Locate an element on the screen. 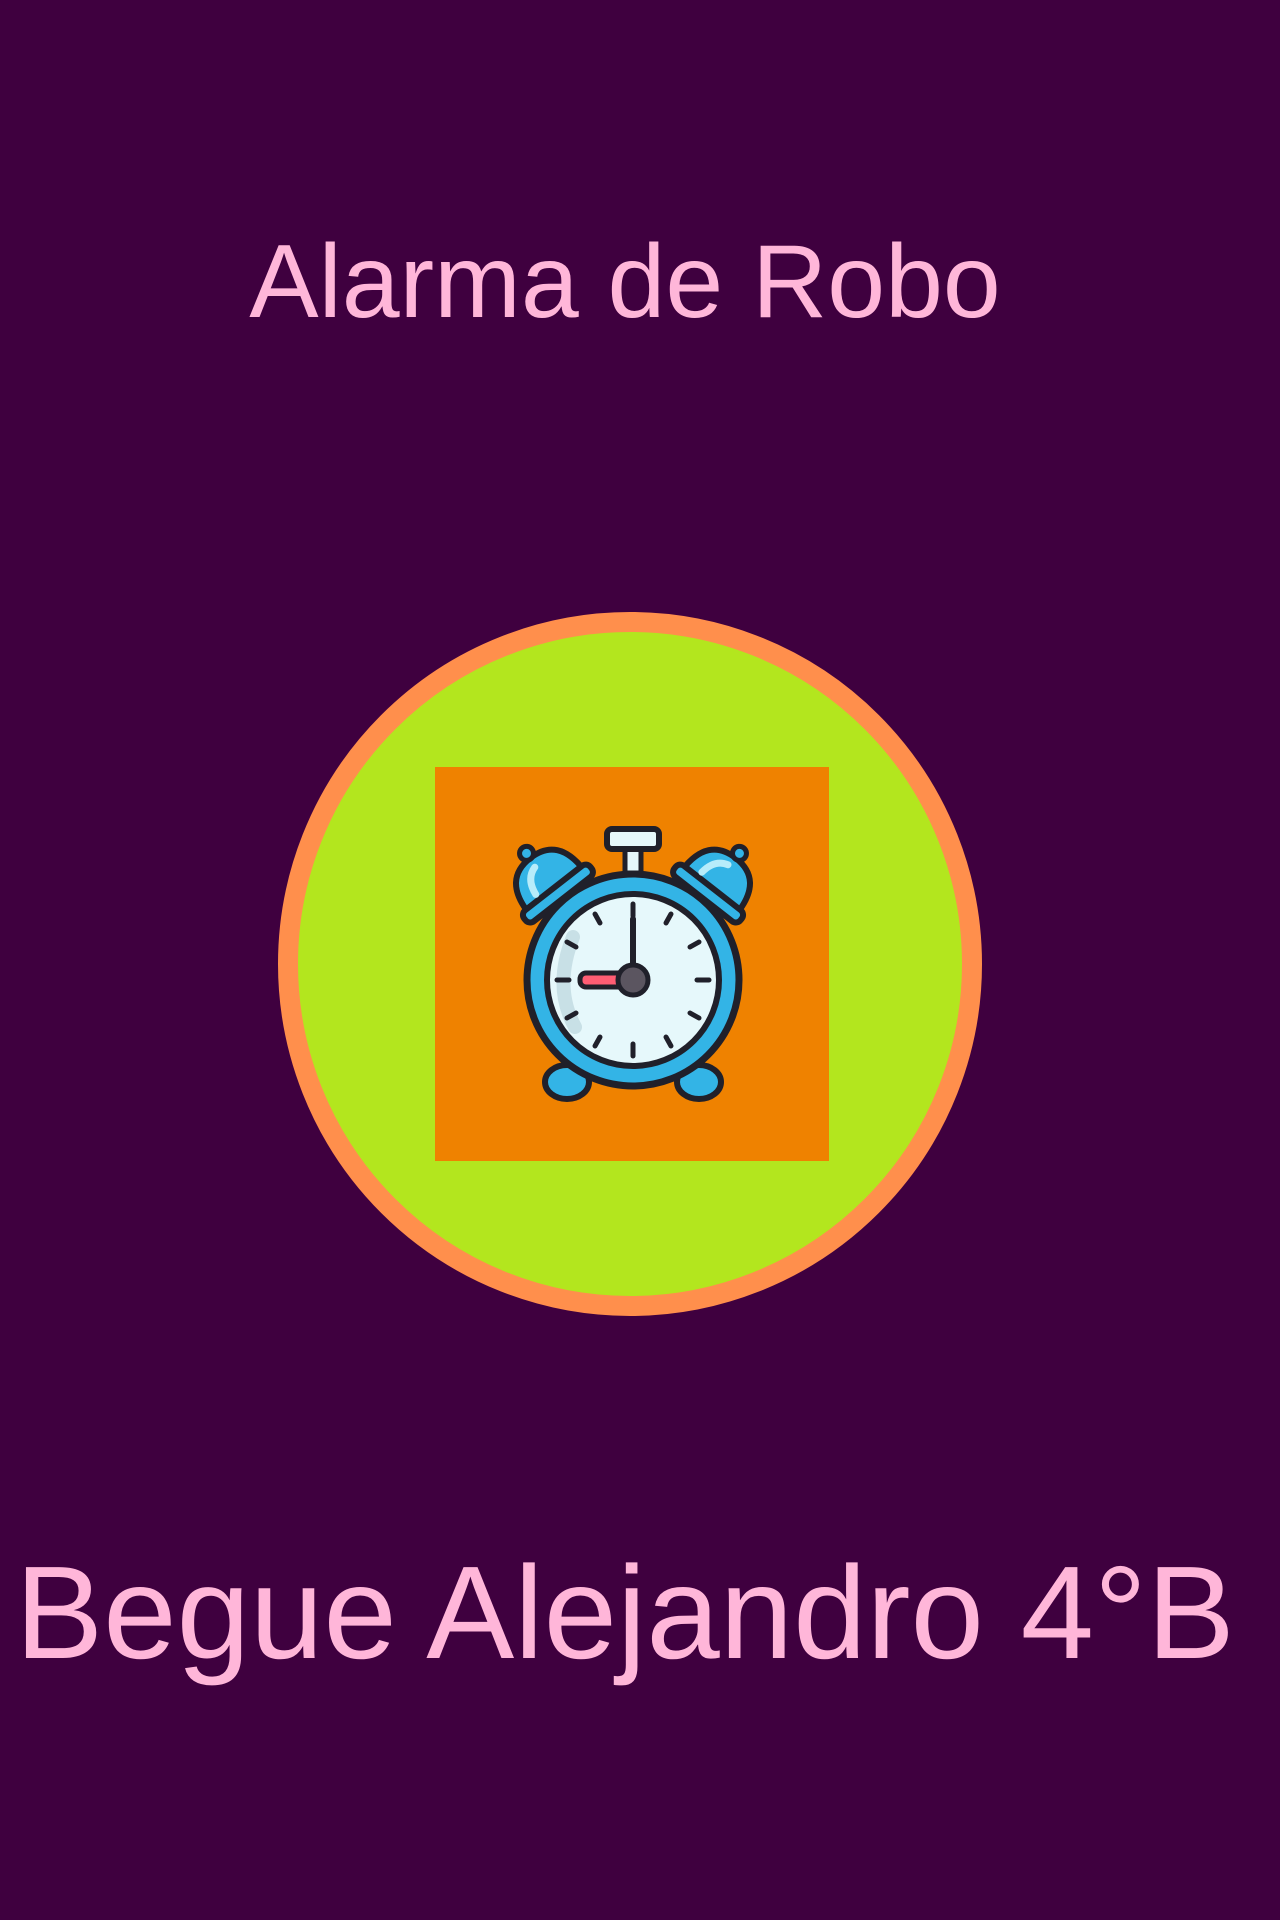 This screenshot has height=1920, width=1280. author-label: Begue Alejandro 4°B is located at coordinates (625, 1612).